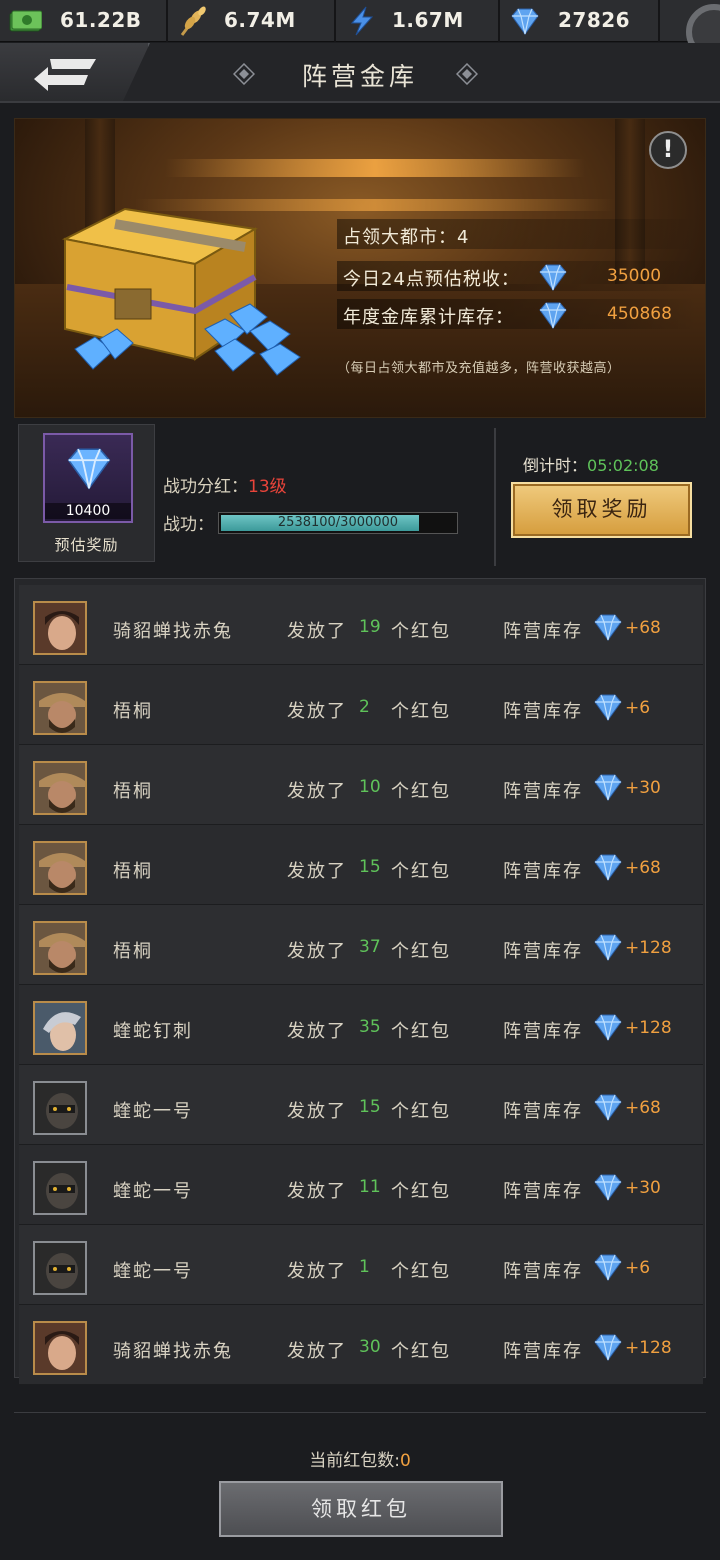  I want to click on power-progress-text: 2538100/3000000, so click(338, 522).